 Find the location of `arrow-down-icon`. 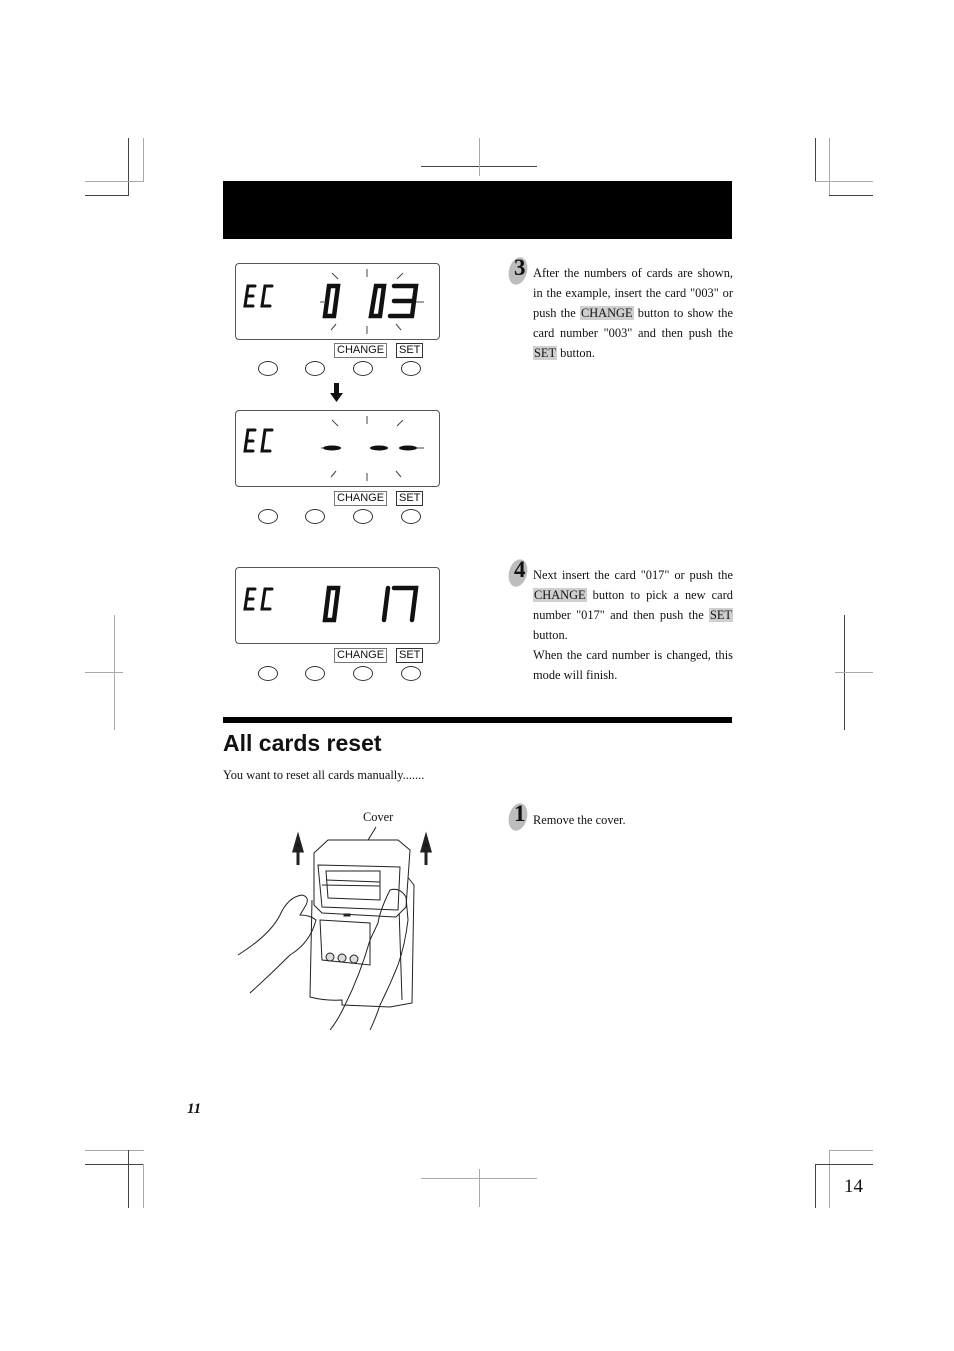

arrow-down-icon is located at coordinates (336, 392).